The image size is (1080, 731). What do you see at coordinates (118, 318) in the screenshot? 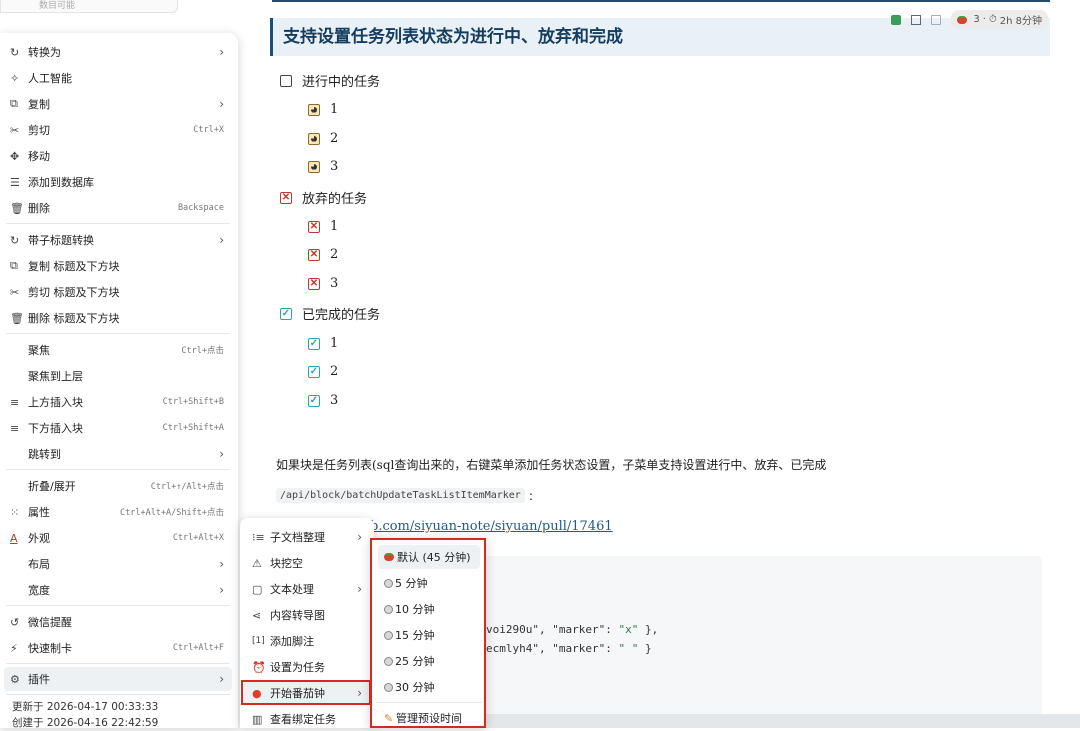
I see `menu-item-delete-heading-below: 🗑 删除 标题及下方块` at bounding box center [118, 318].